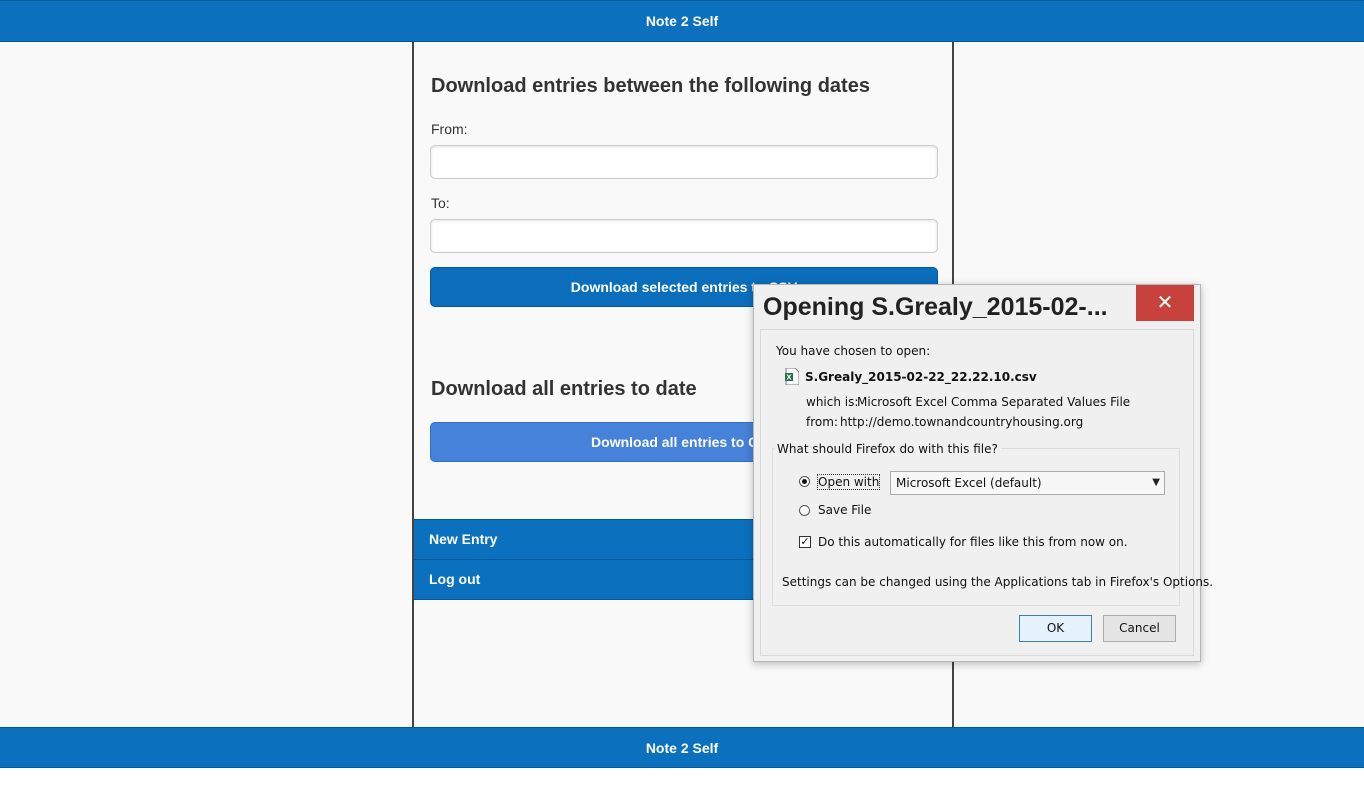 The width and height of the screenshot is (1364, 792). Describe the element at coordinates (804, 481) in the screenshot. I see `open-with-radio` at that location.